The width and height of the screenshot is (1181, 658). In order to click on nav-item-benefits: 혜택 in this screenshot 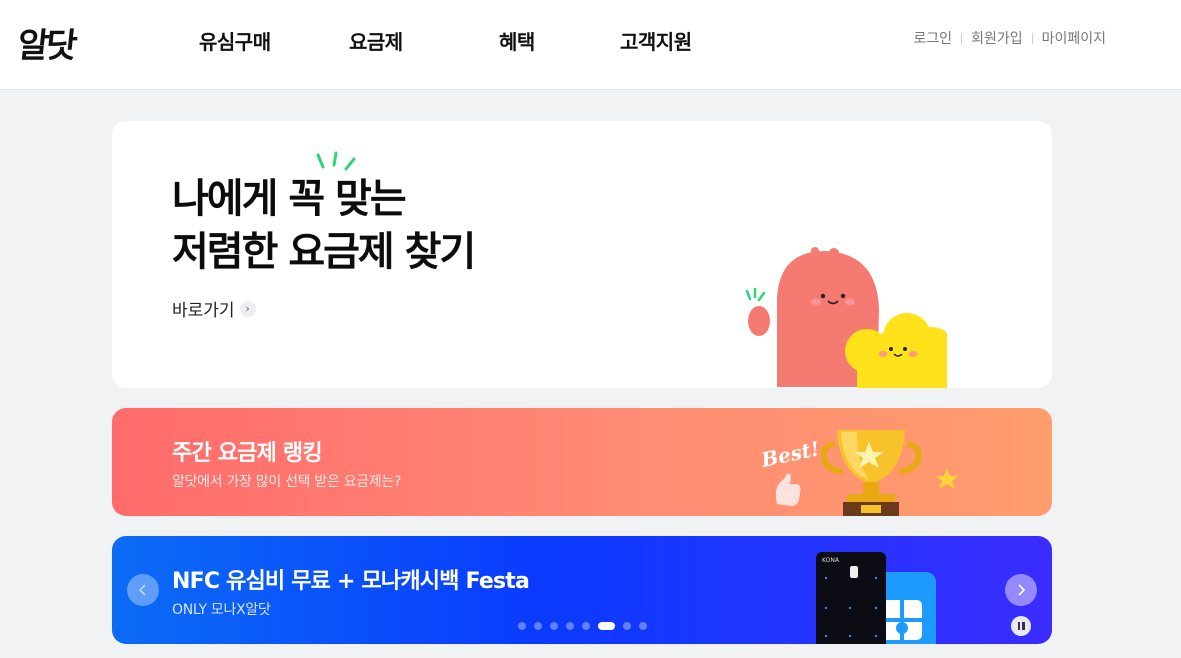, I will do `click(517, 40)`.